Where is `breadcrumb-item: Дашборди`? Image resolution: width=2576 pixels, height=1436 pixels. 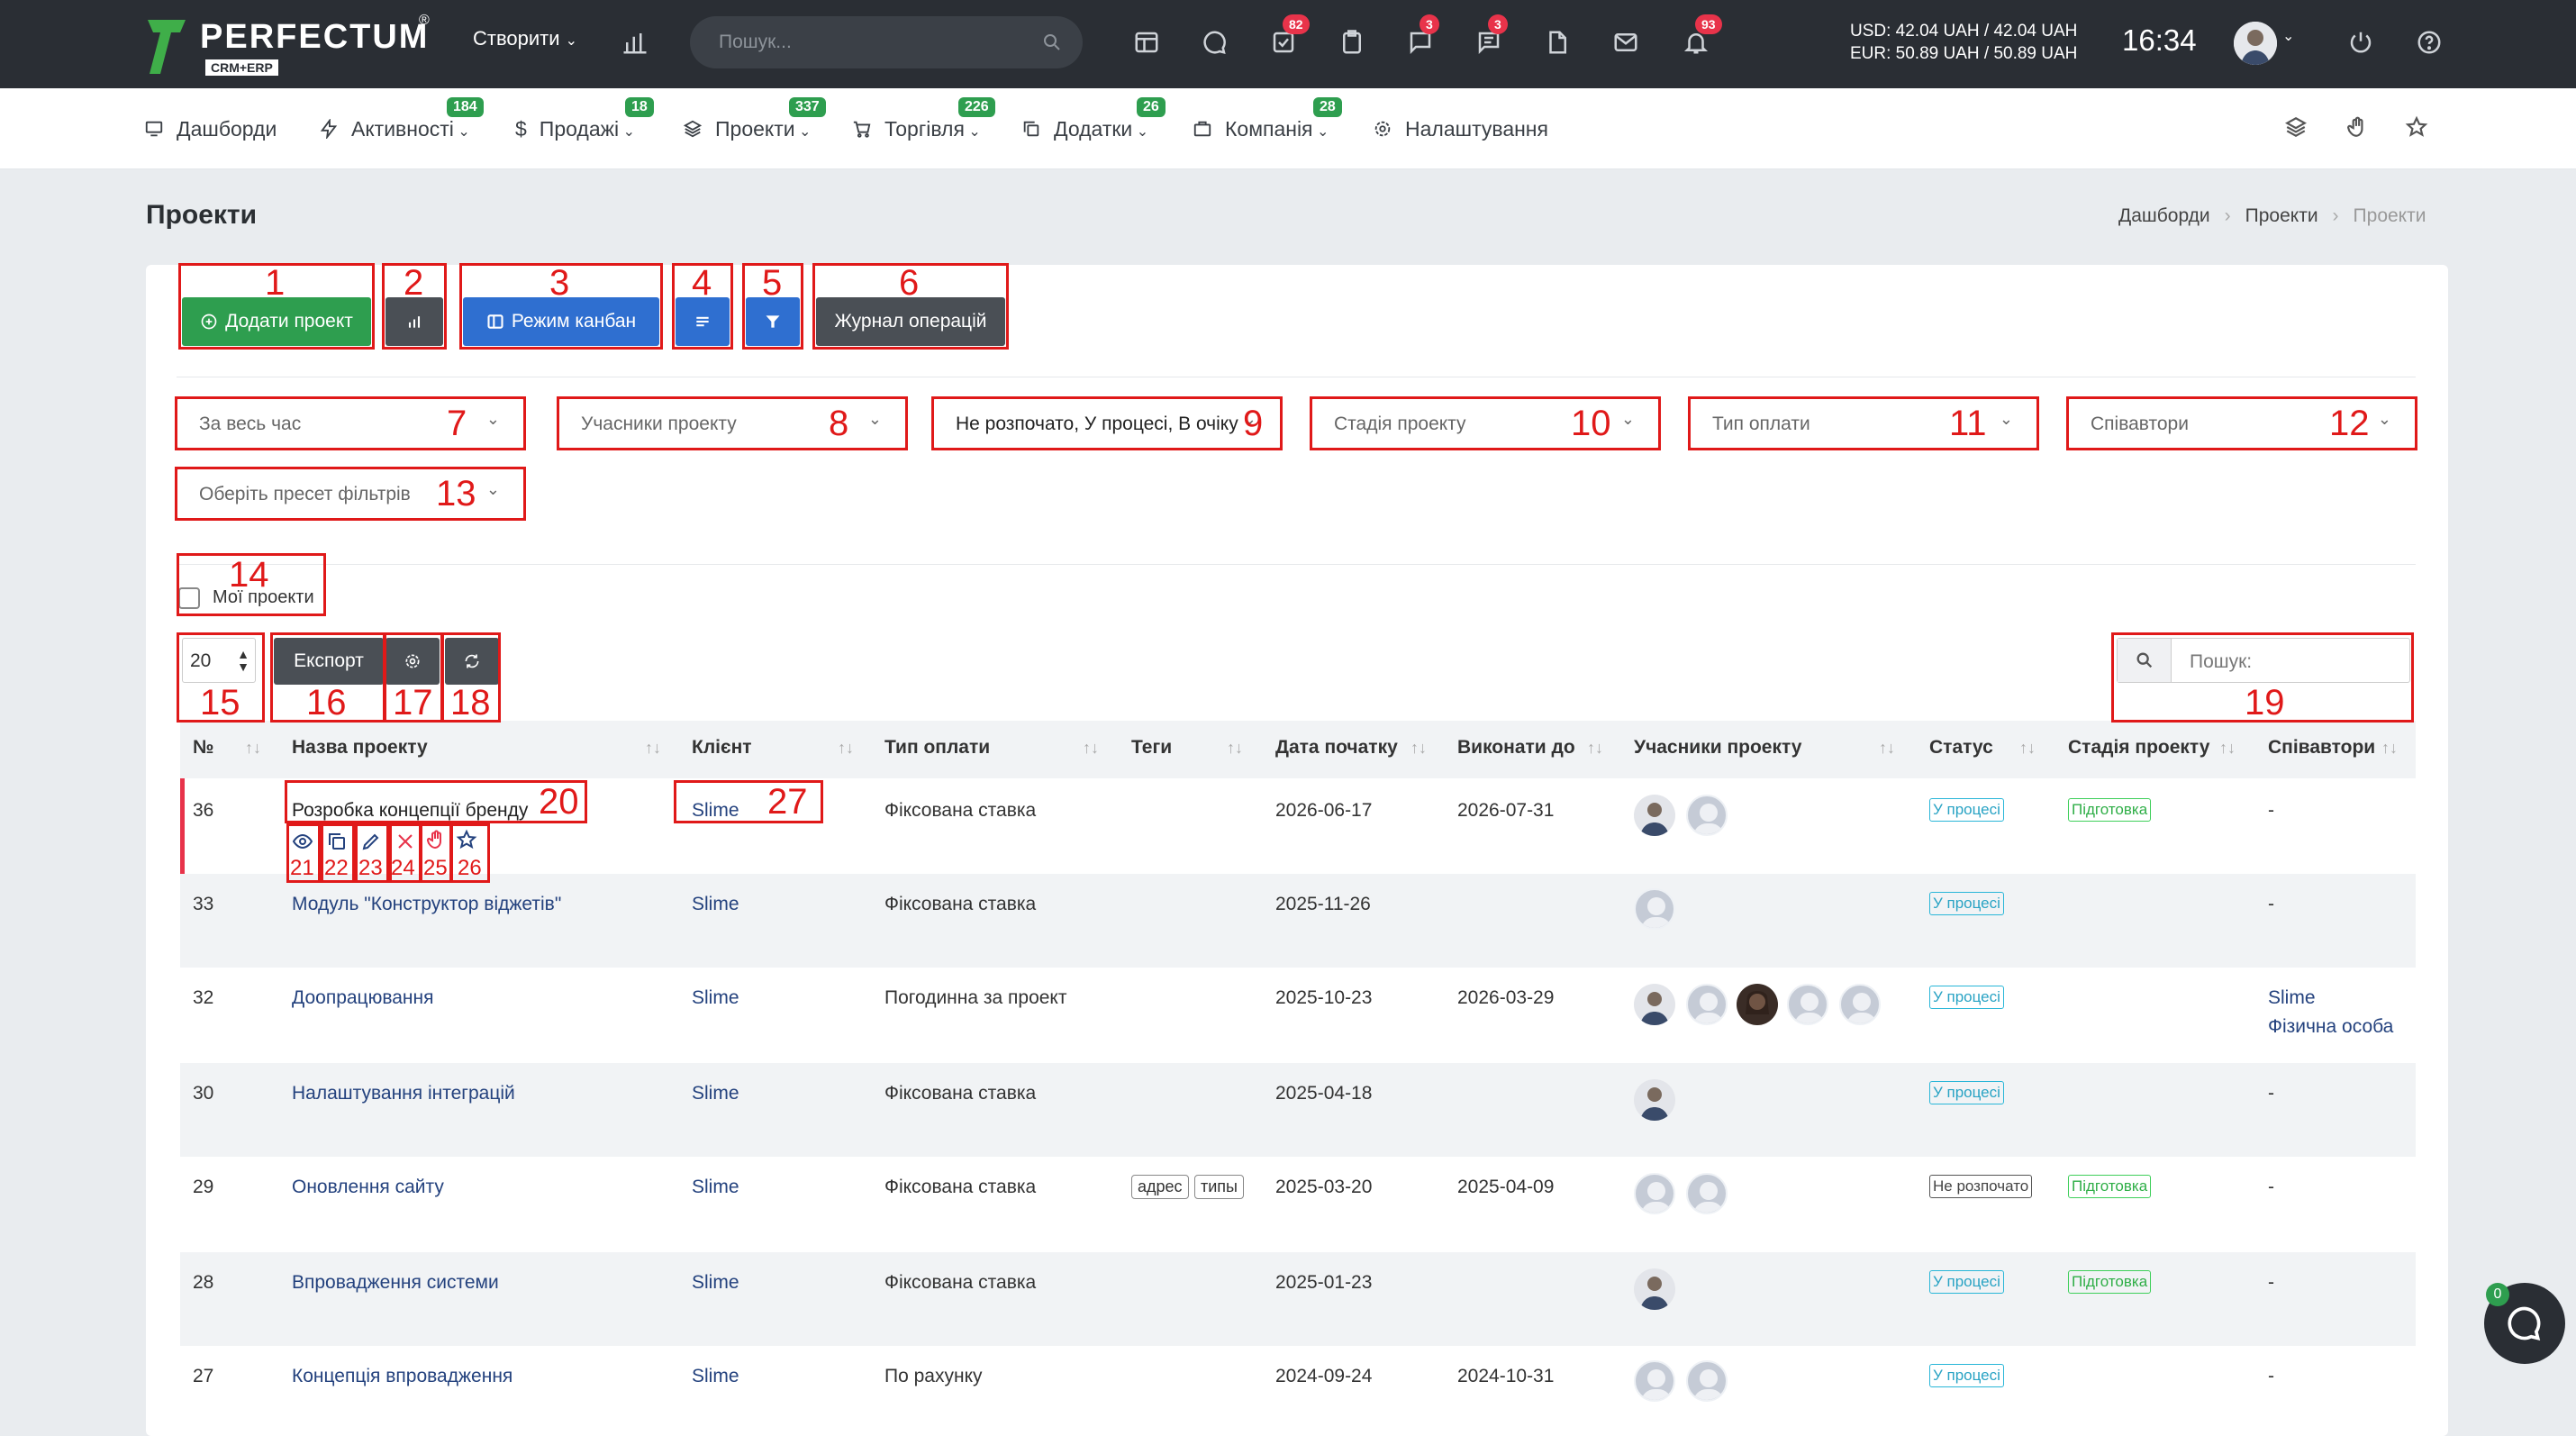
breadcrumb-item: Дашборди is located at coordinates (2164, 215).